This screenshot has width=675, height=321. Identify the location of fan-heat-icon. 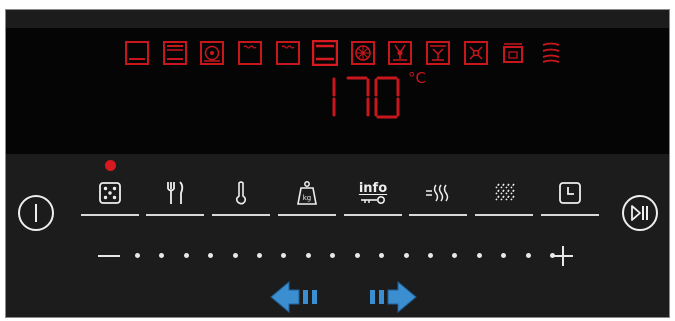
(212, 53).